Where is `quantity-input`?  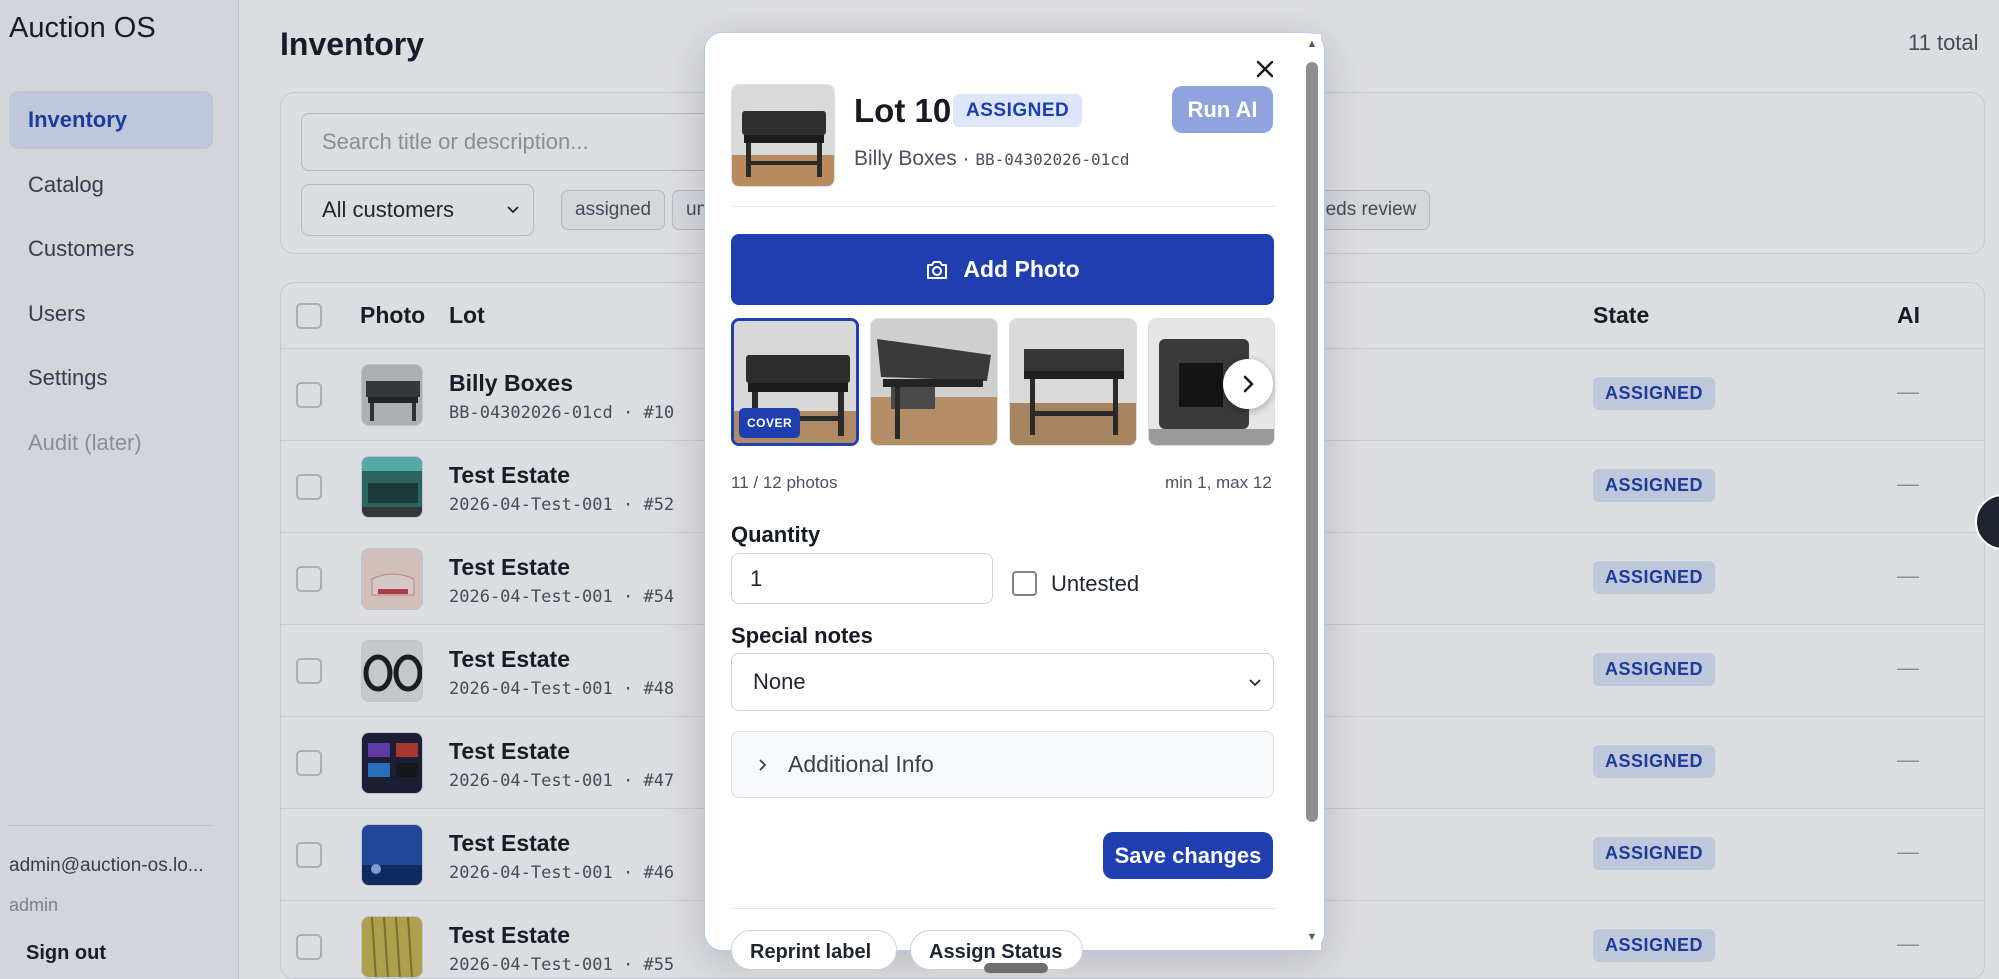 quantity-input is located at coordinates (862, 578).